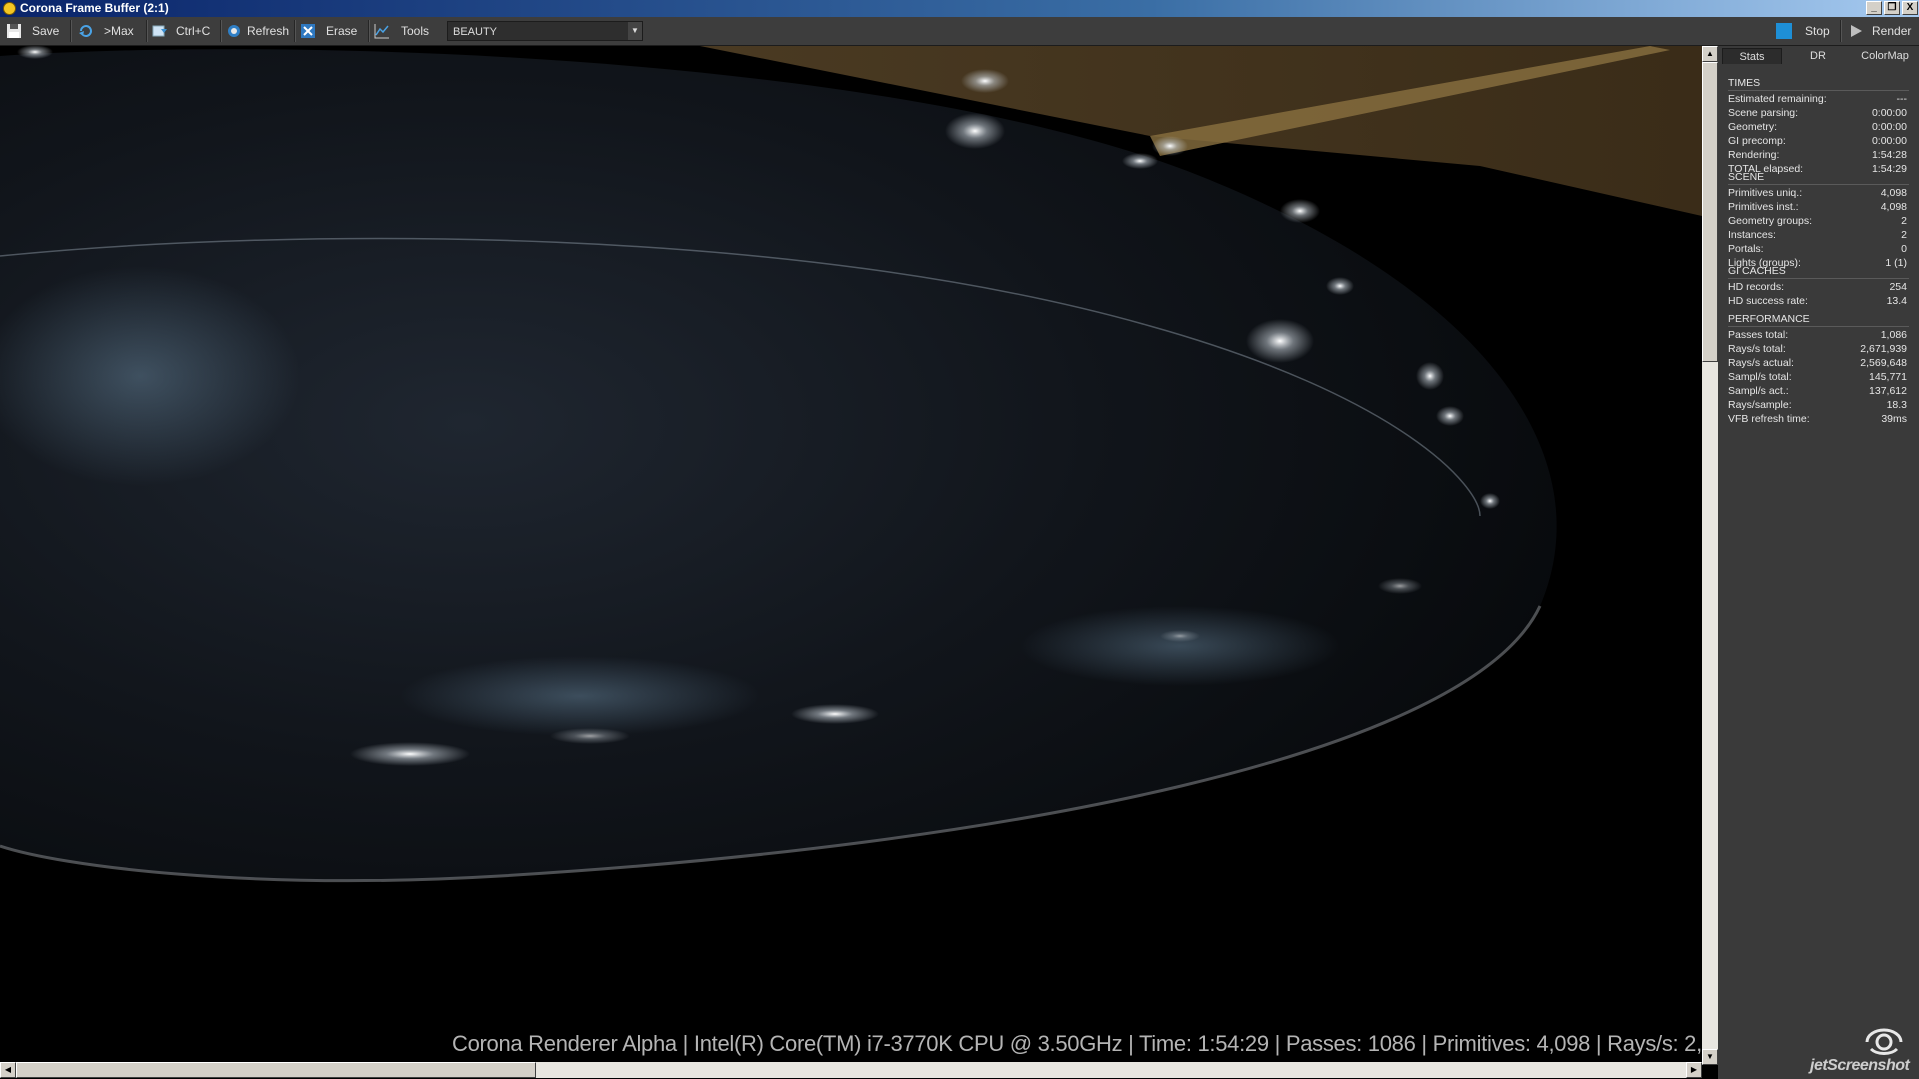 The image size is (1919, 1079). I want to click on stat-label: HD success rate:, so click(1768, 301).